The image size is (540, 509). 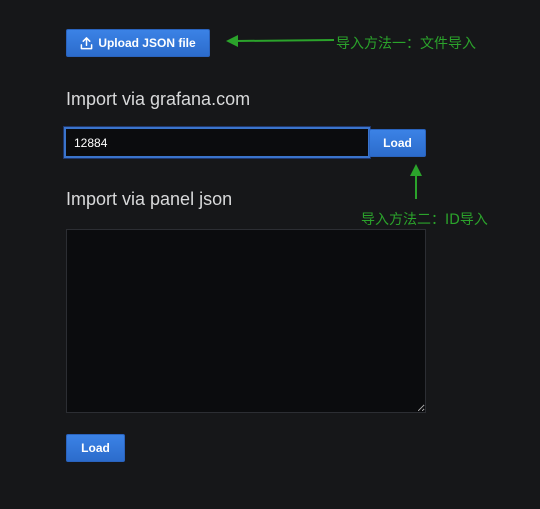 I want to click on annotation-arrow-up, so click(x=416, y=181).